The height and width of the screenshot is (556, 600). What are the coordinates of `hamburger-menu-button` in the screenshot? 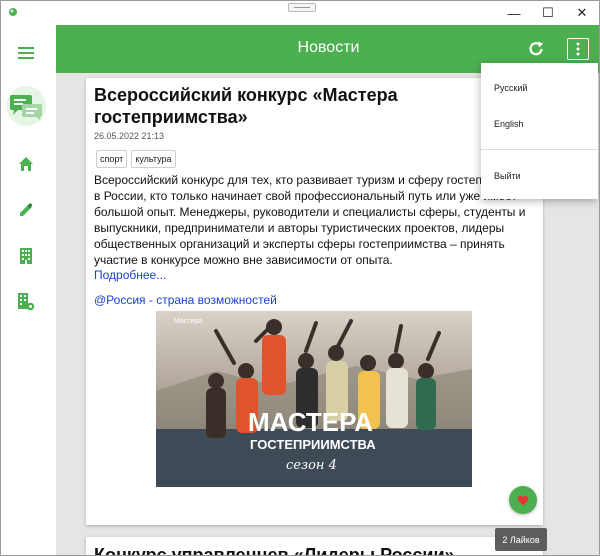 It's located at (26, 53).